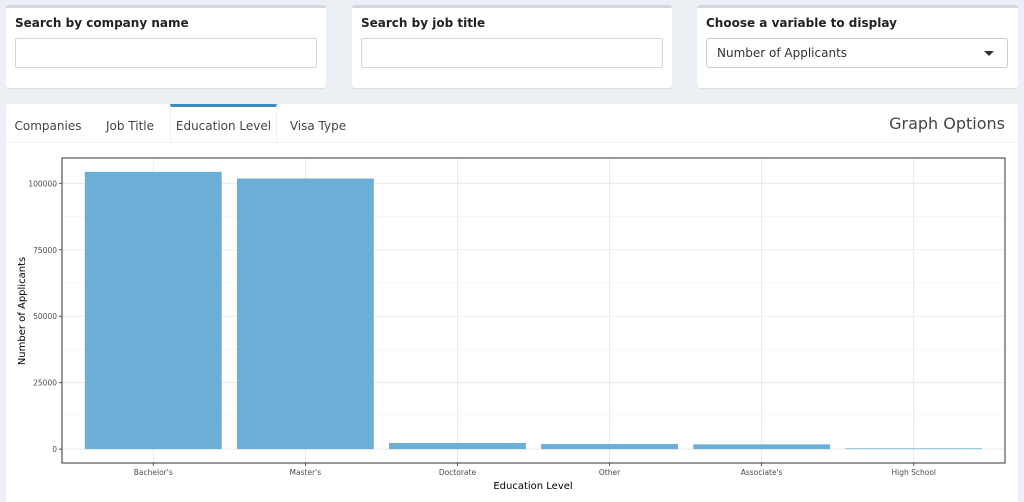 Image resolution: width=1024 pixels, height=502 pixels. I want to click on y-tick-label: 25000, so click(45, 383).